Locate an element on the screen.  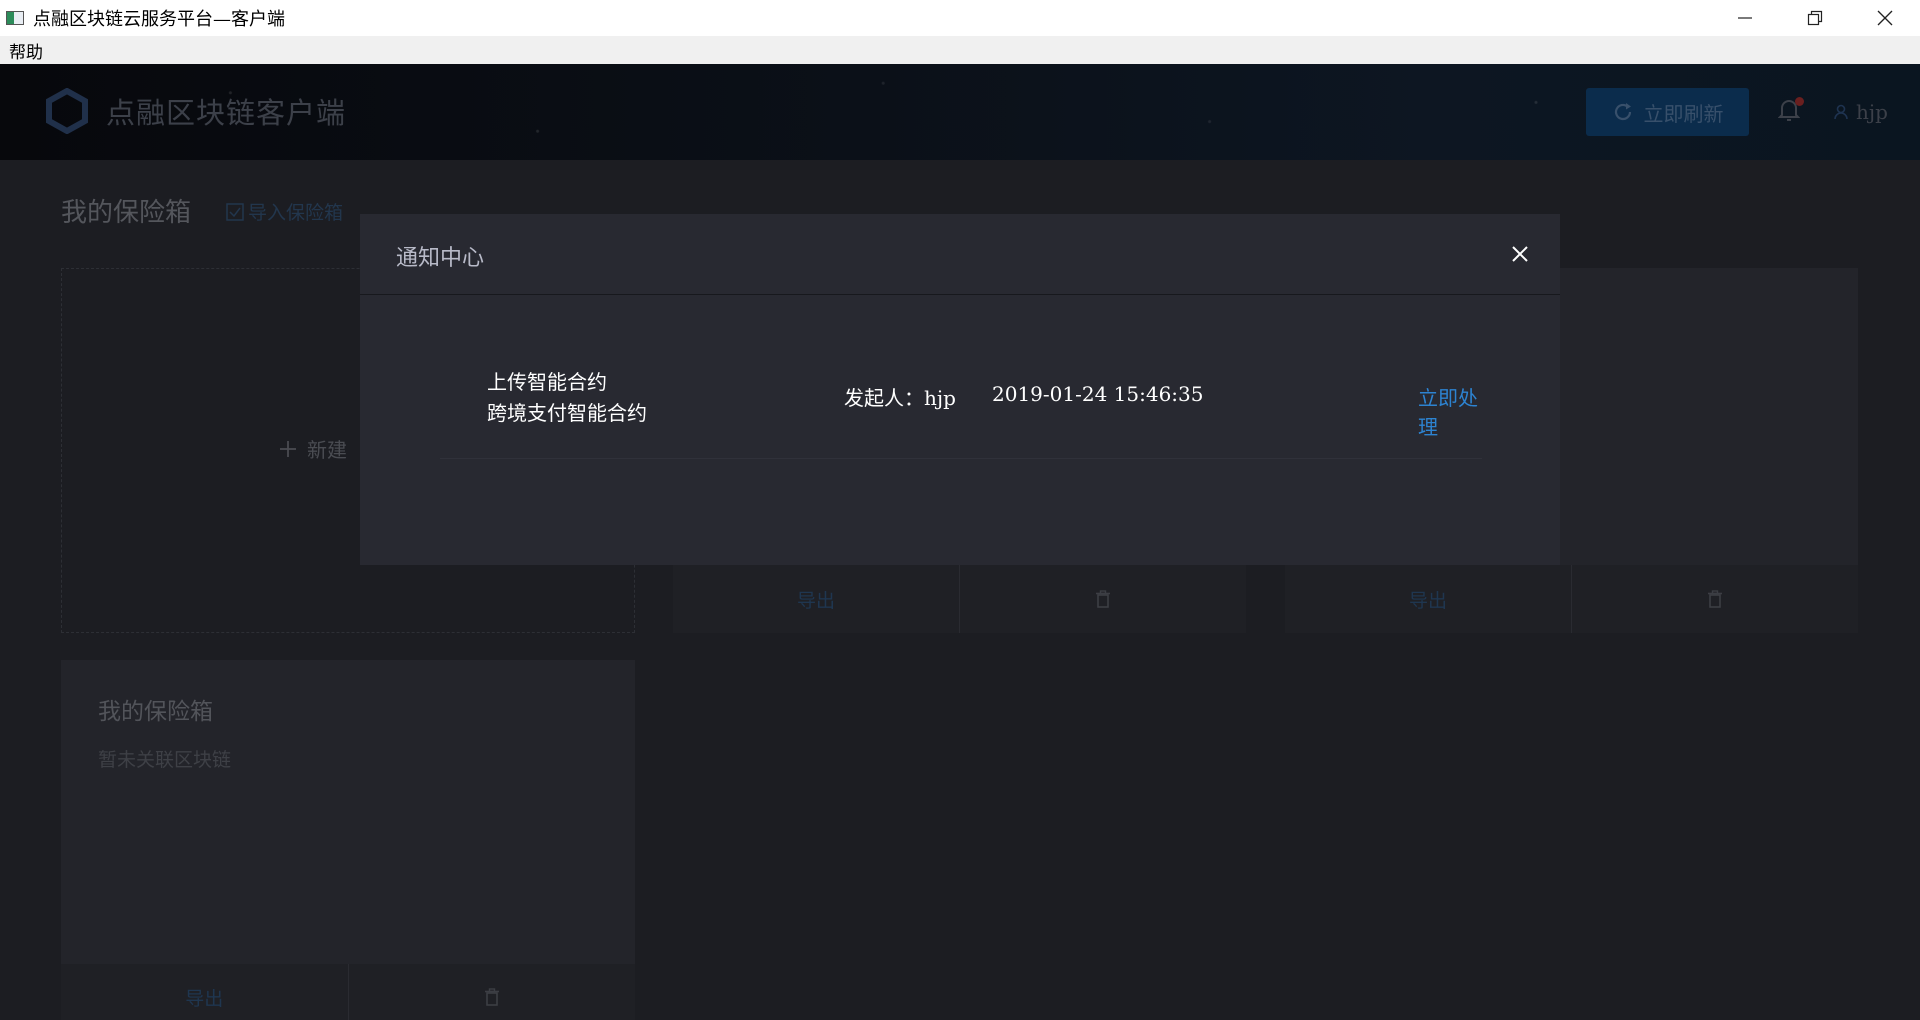
username: hjp is located at coordinates (1872, 112).